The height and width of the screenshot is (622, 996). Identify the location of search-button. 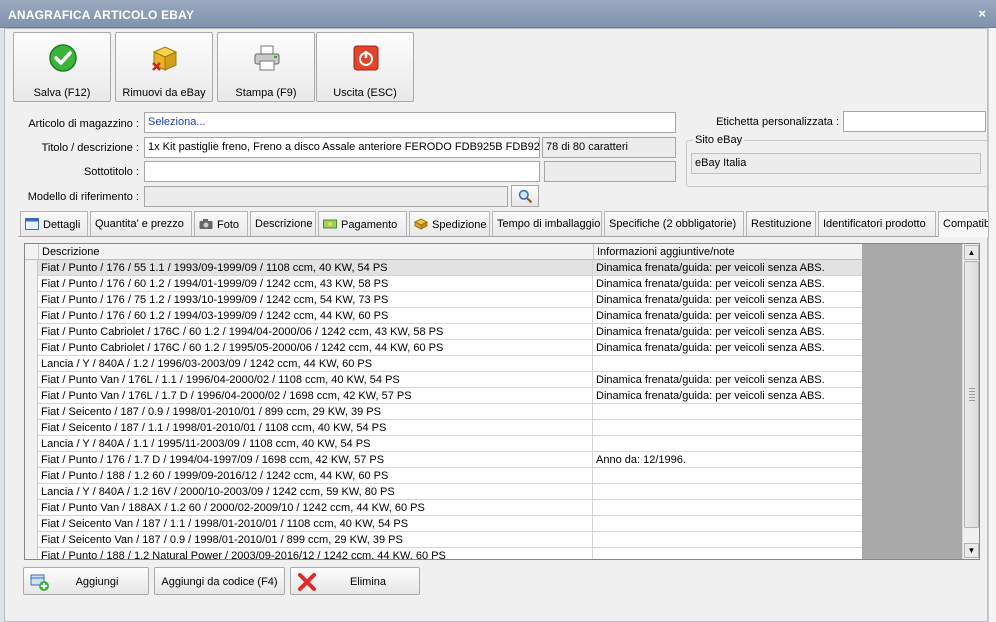
(525, 196).